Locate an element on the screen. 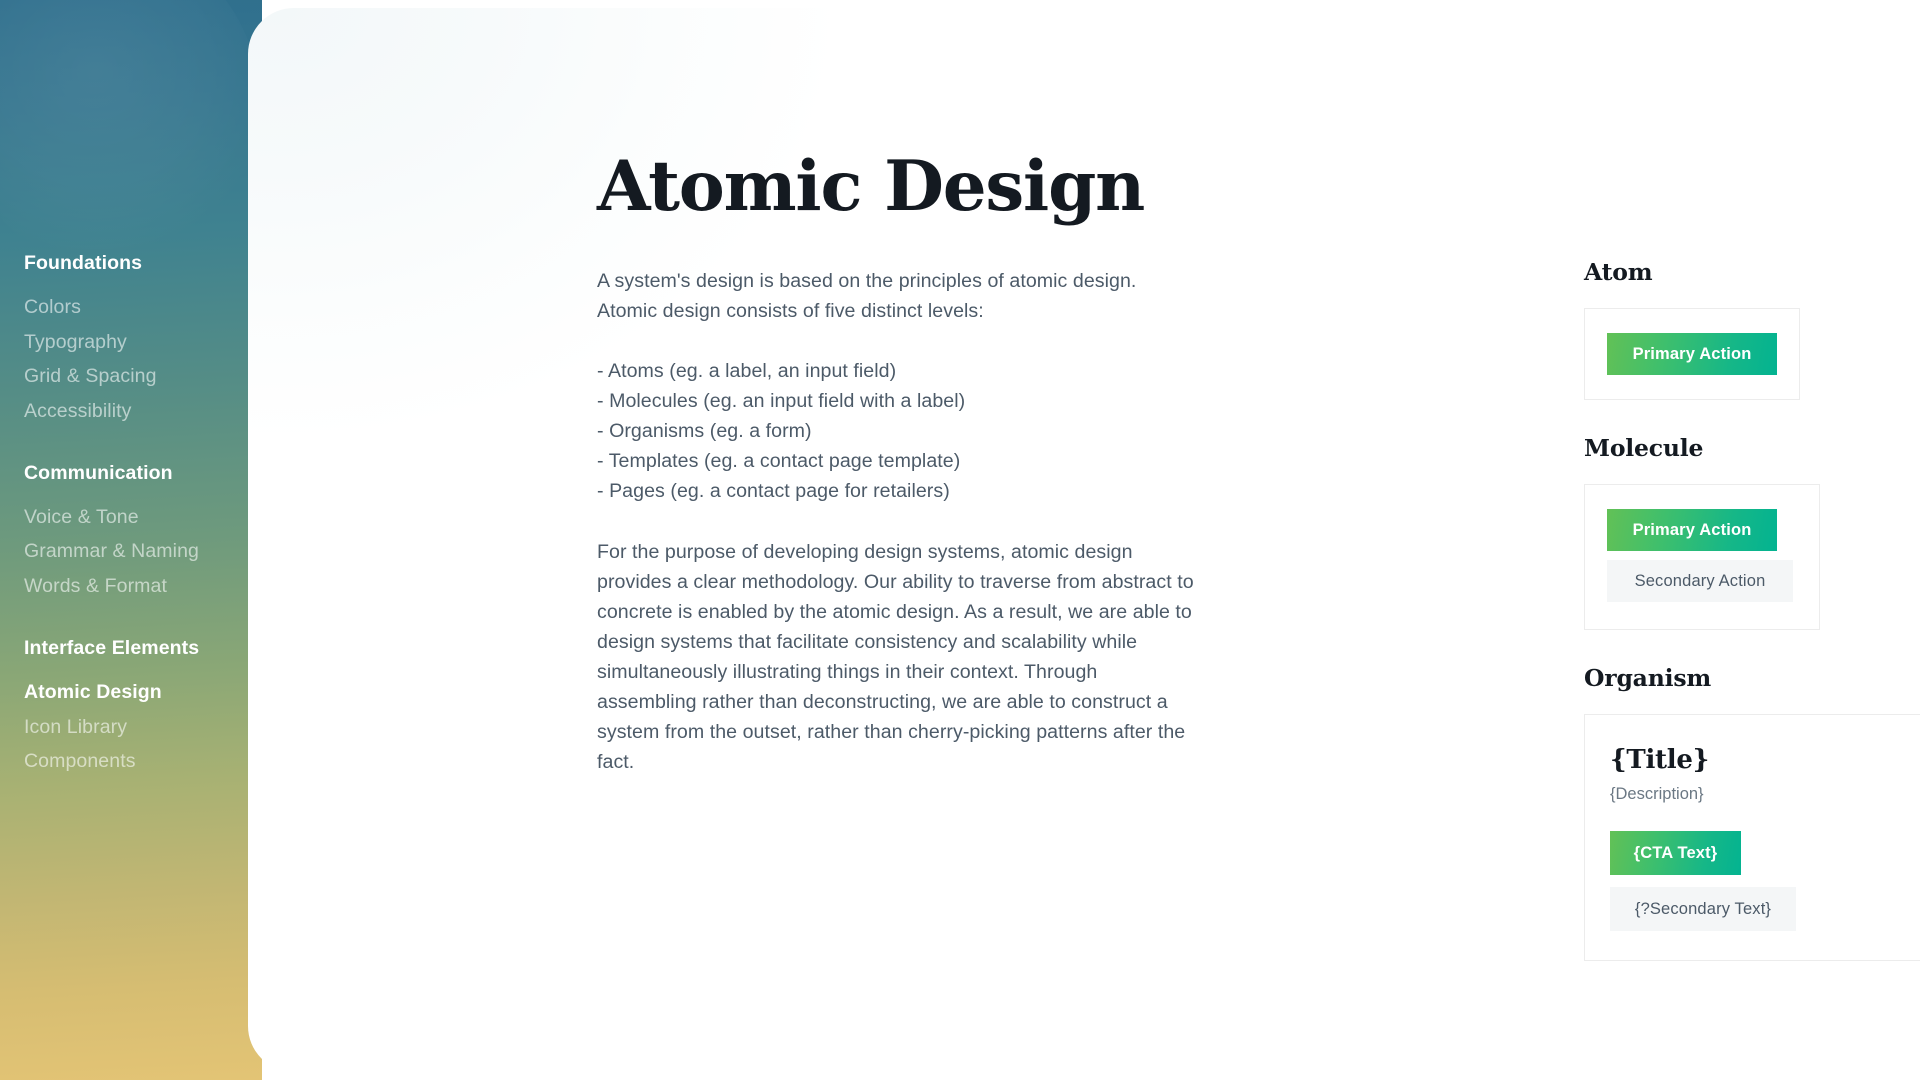 This screenshot has height=1080, width=1920. atom-demo-card: Primary Action is located at coordinates (1692, 353).